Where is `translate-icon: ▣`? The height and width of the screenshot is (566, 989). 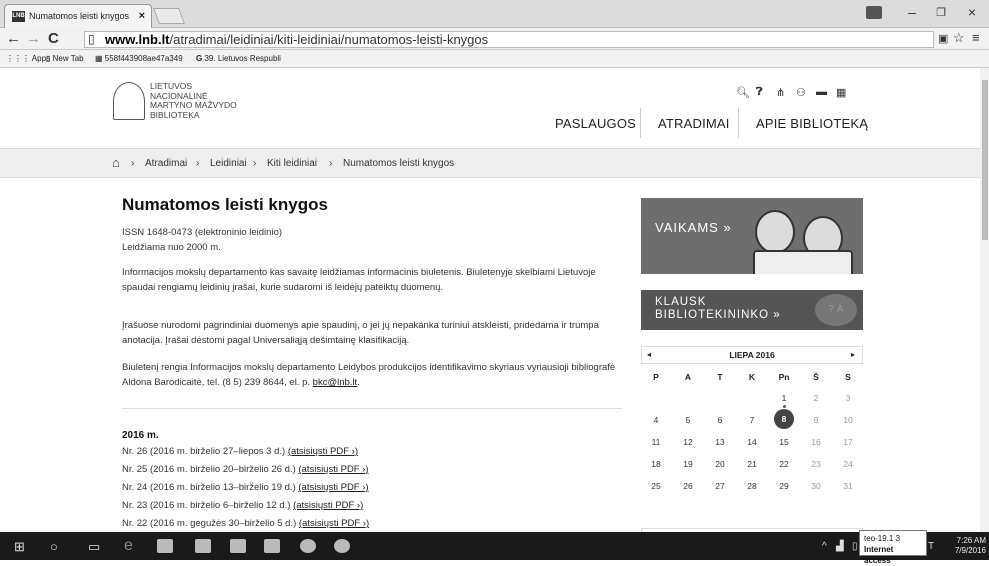
translate-icon: ▣ is located at coordinates (943, 38).